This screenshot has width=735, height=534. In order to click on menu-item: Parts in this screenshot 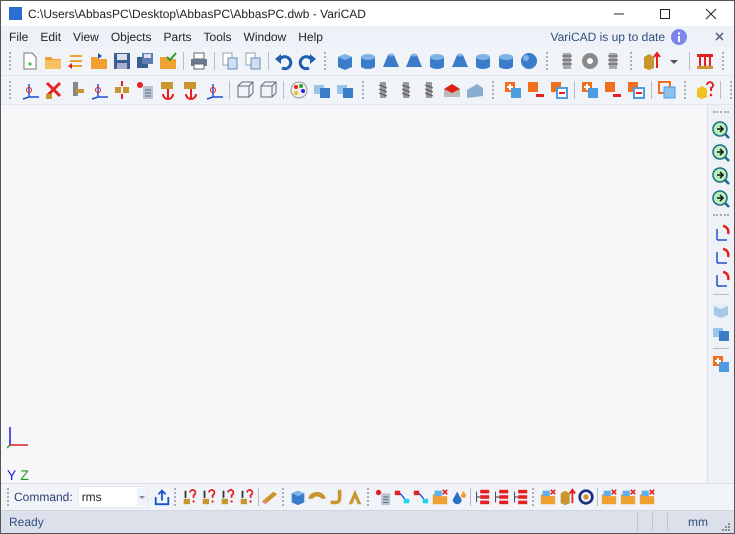, I will do `click(178, 37)`.